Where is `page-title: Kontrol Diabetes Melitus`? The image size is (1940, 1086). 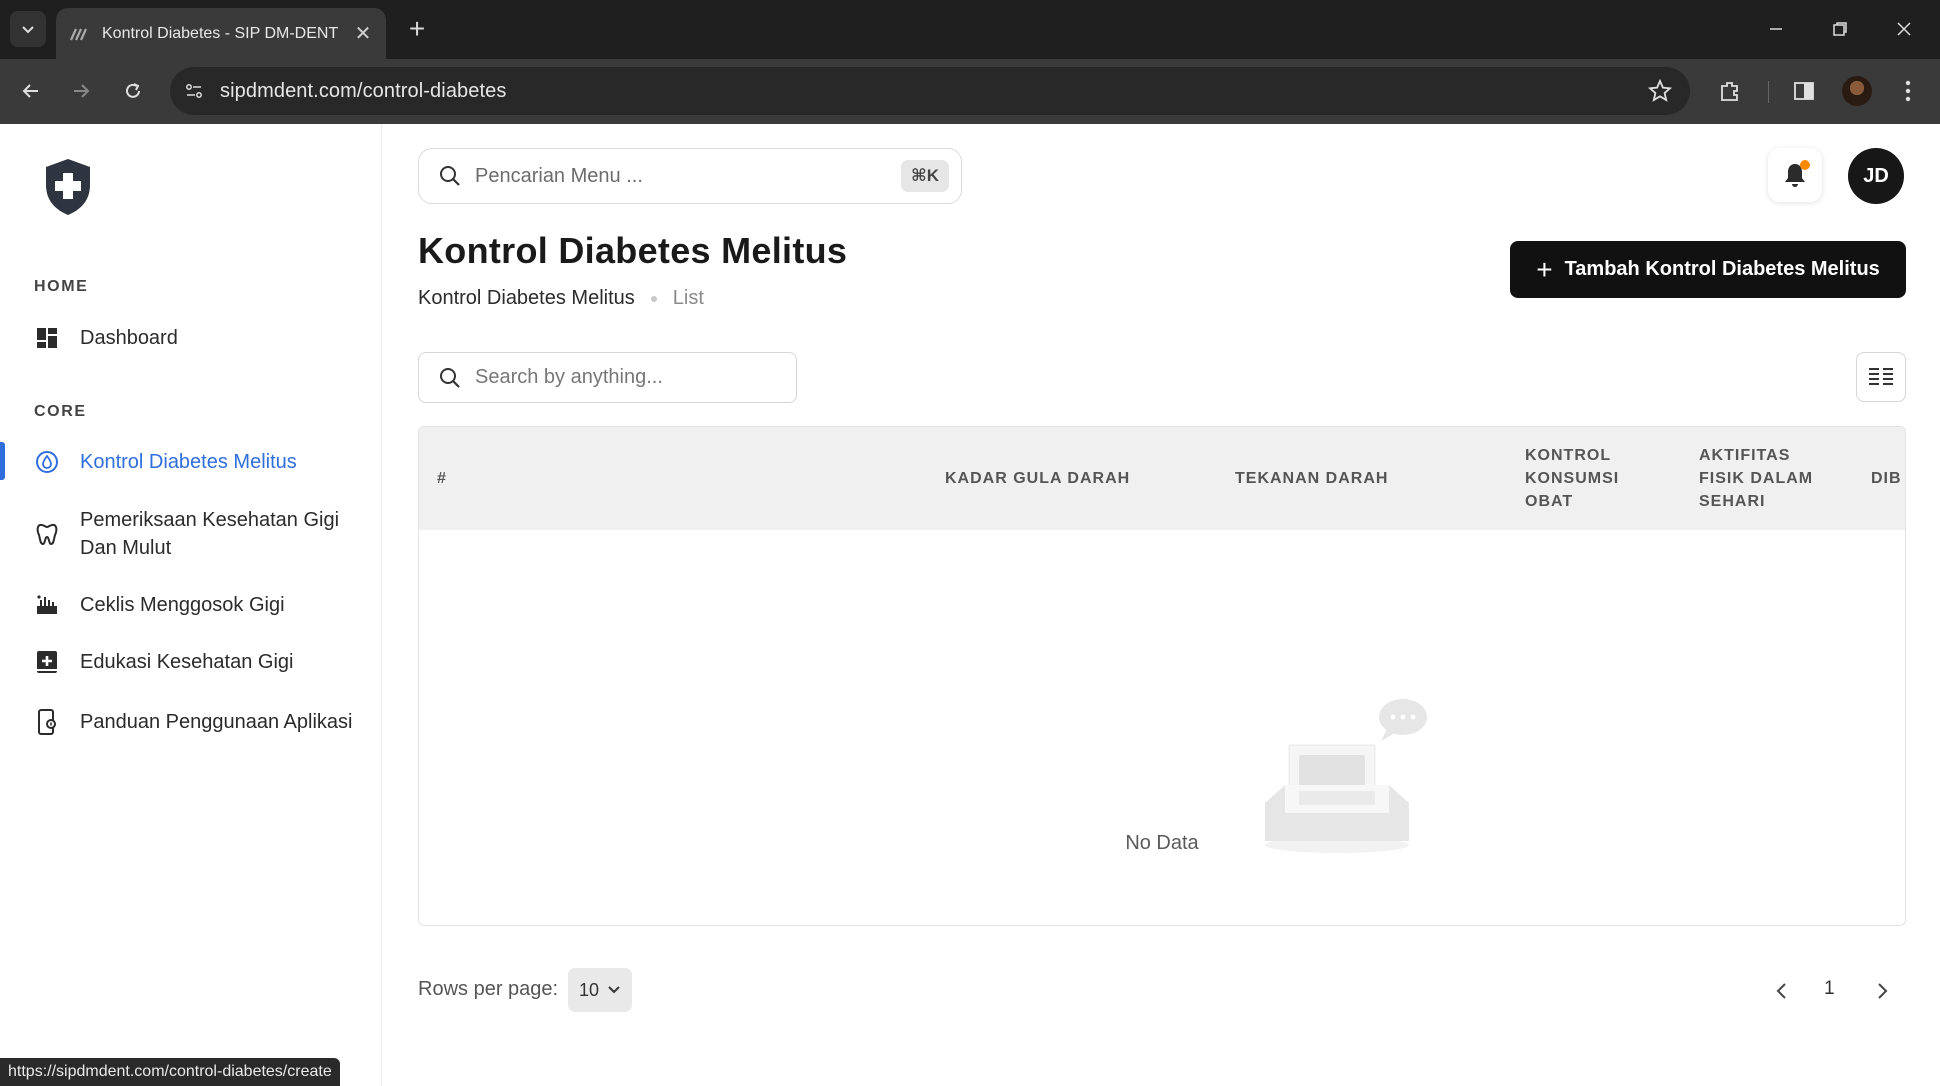
page-title: Kontrol Diabetes Melitus is located at coordinates (633, 250).